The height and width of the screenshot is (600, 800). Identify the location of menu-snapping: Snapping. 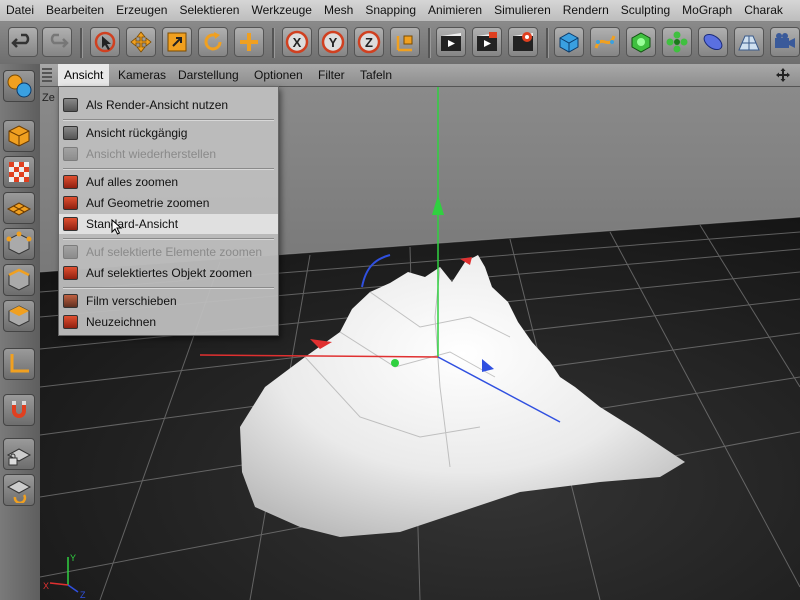
(390, 10).